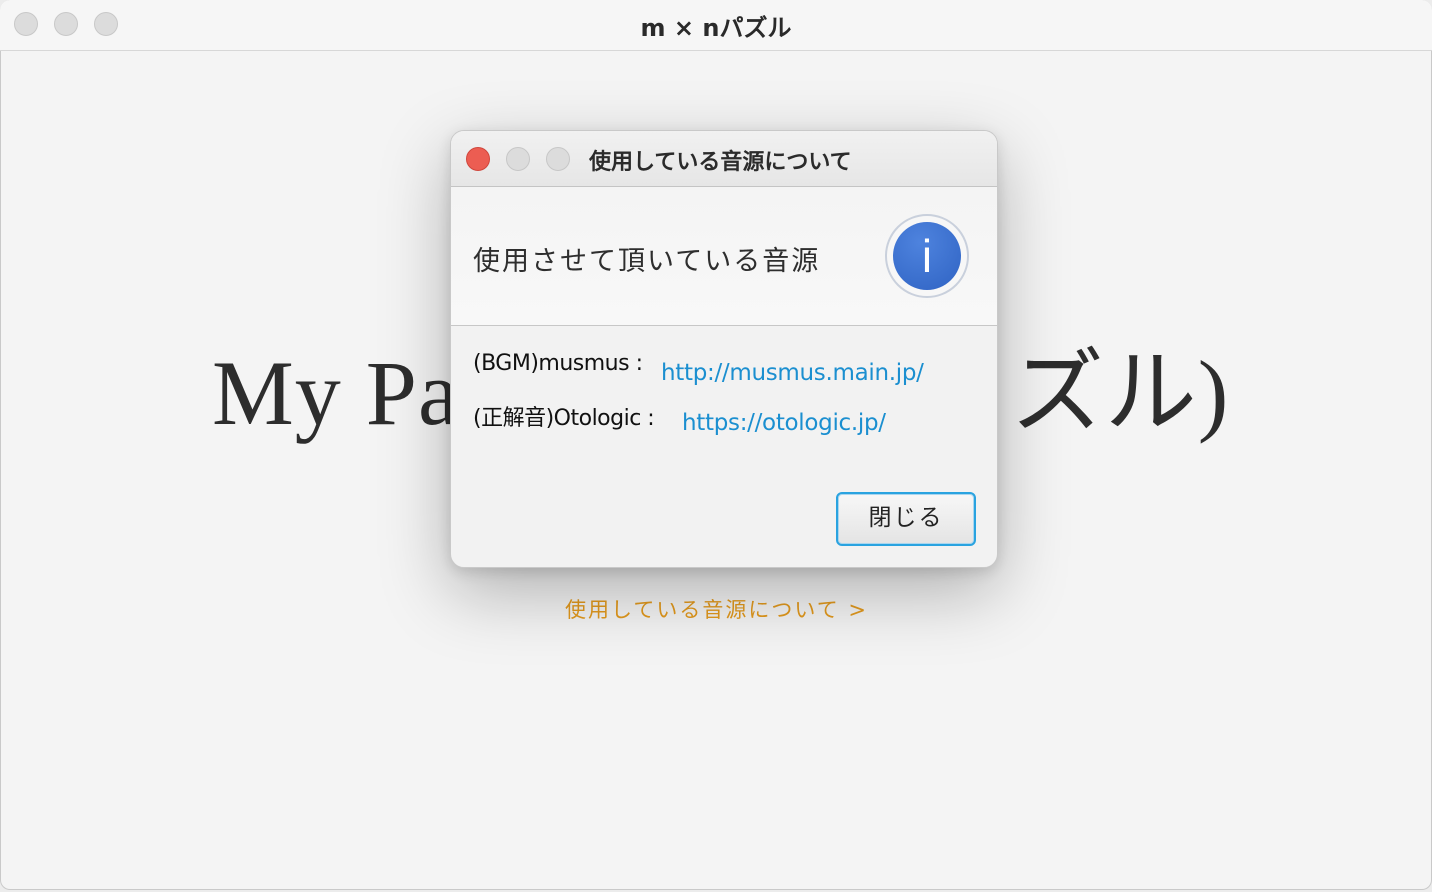 This screenshot has width=1432, height=892. I want to click on close-button: 閉じる, so click(906, 519).